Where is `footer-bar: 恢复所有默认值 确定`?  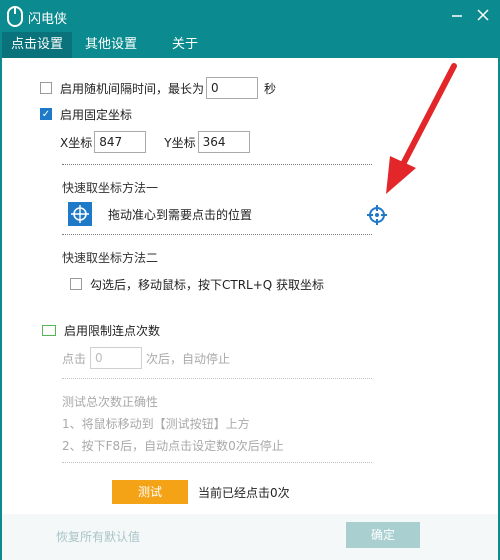
footer-bar: 恢复所有默认值 确定 is located at coordinates (250, 537).